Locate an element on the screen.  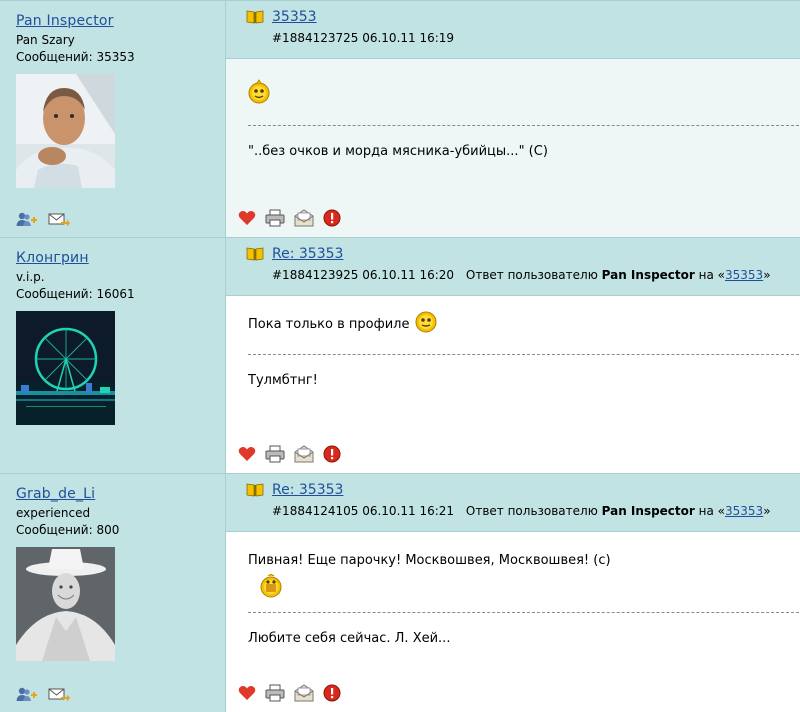
post-meta: #1884123725 06.10.11 16:19 is located at coordinates (523, 38).